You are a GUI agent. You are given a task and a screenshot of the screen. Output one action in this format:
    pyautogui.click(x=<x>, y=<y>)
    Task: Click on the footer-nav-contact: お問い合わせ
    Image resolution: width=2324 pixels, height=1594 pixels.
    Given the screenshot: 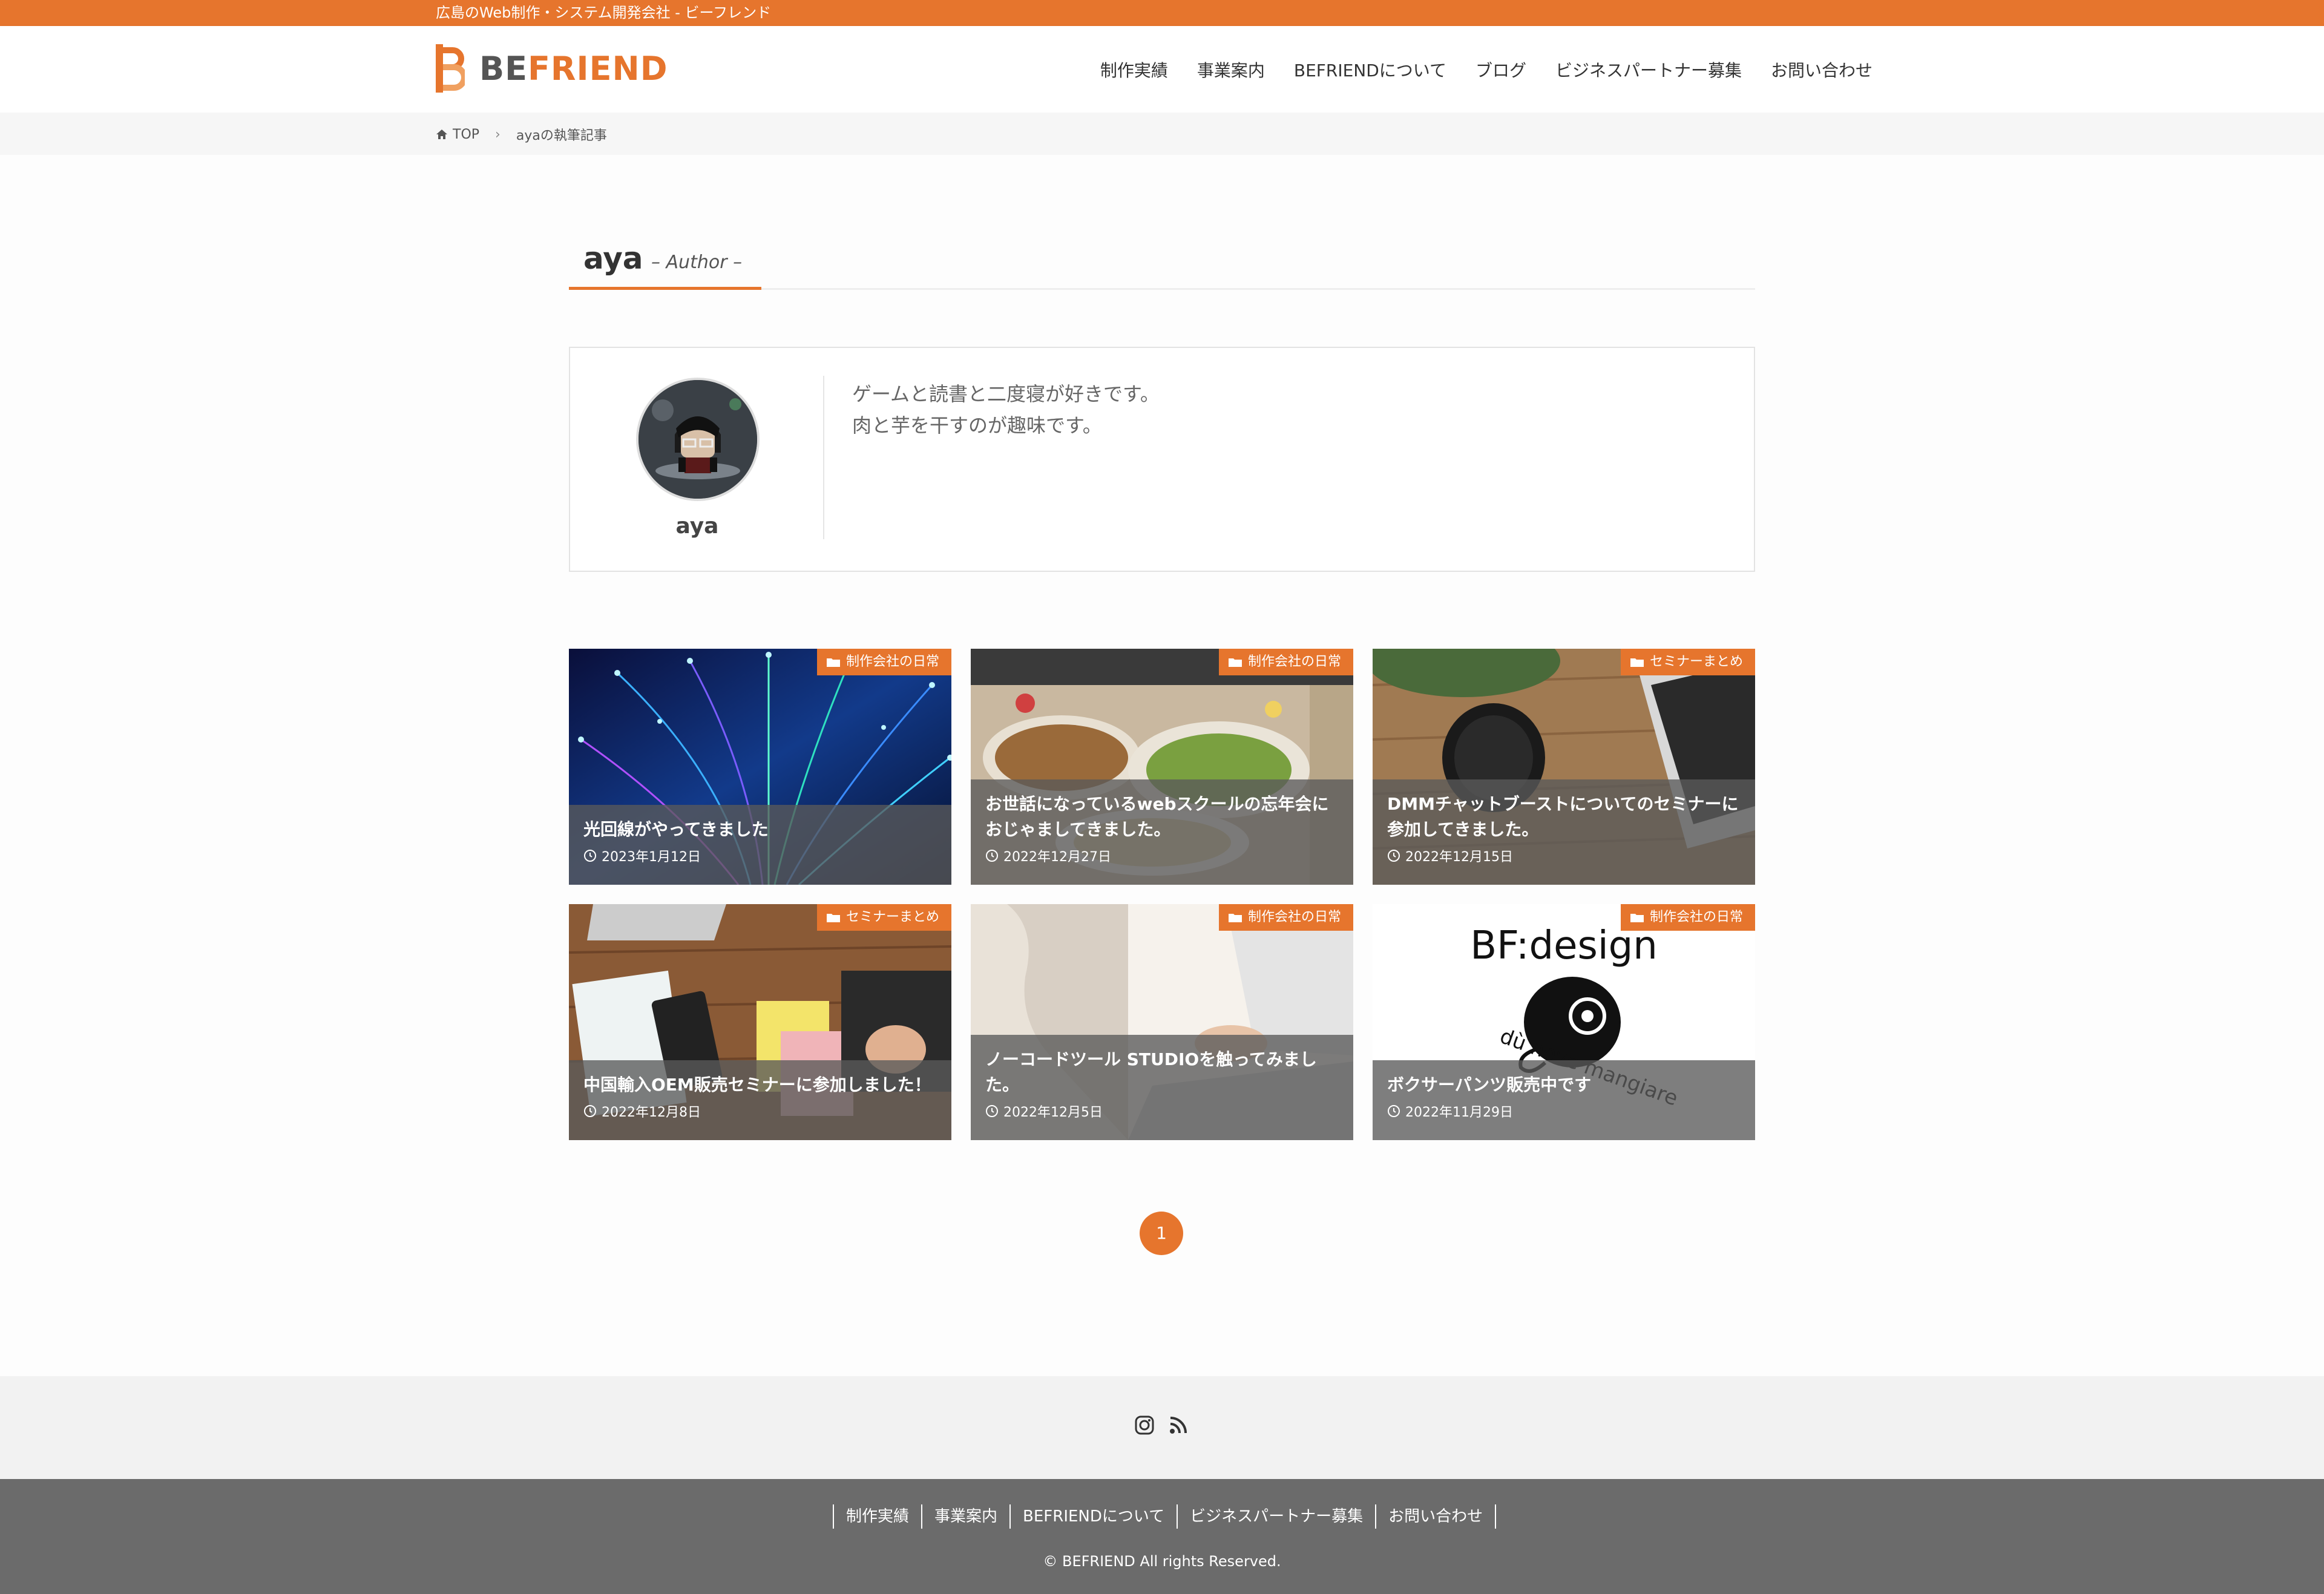 What is the action you would take?
    pyautogui.click(x=1436, y=1516)
    